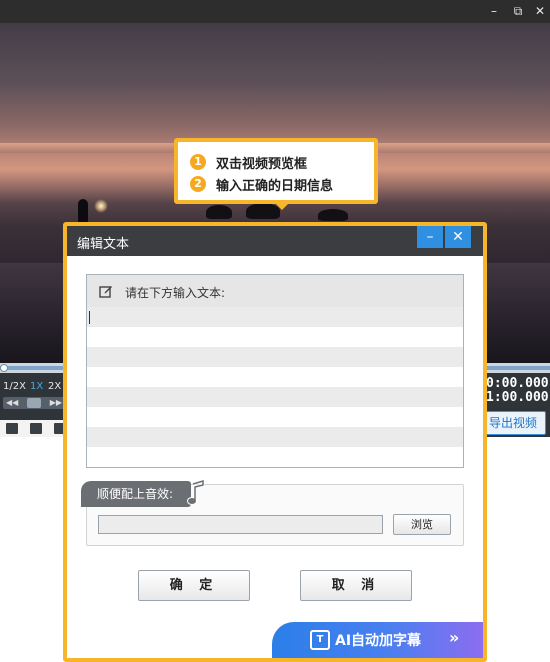 Image resolution: width=550 pixels, height=662 pixels. Describe the element at coordinates (196, 492) in the screenshot. I see `music-note-icon` at that location.